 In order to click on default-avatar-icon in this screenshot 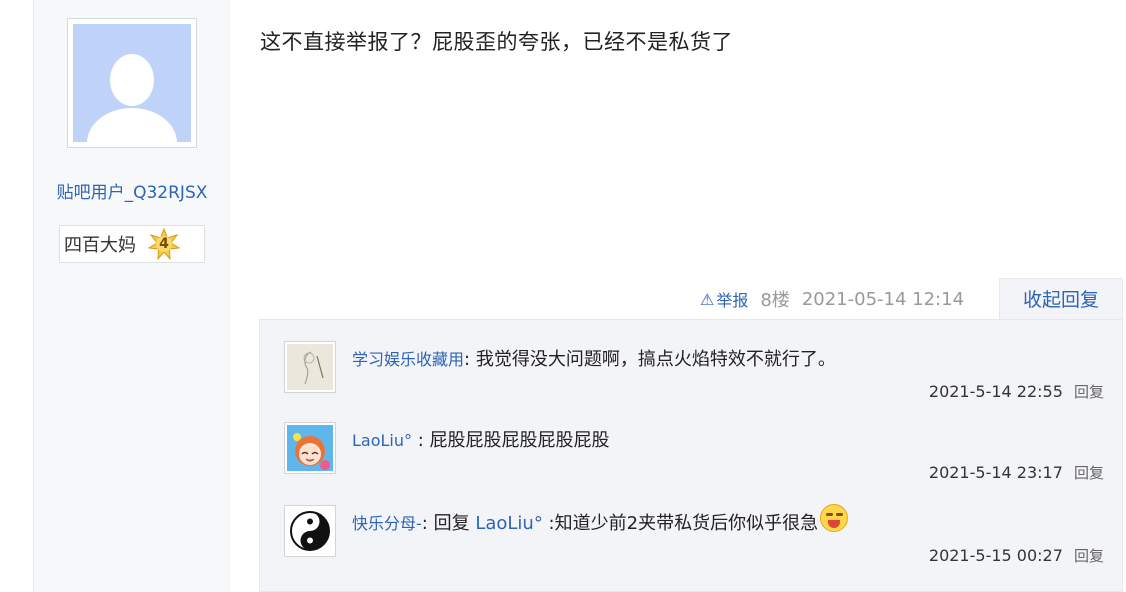, I will do `click(132, 83)`.